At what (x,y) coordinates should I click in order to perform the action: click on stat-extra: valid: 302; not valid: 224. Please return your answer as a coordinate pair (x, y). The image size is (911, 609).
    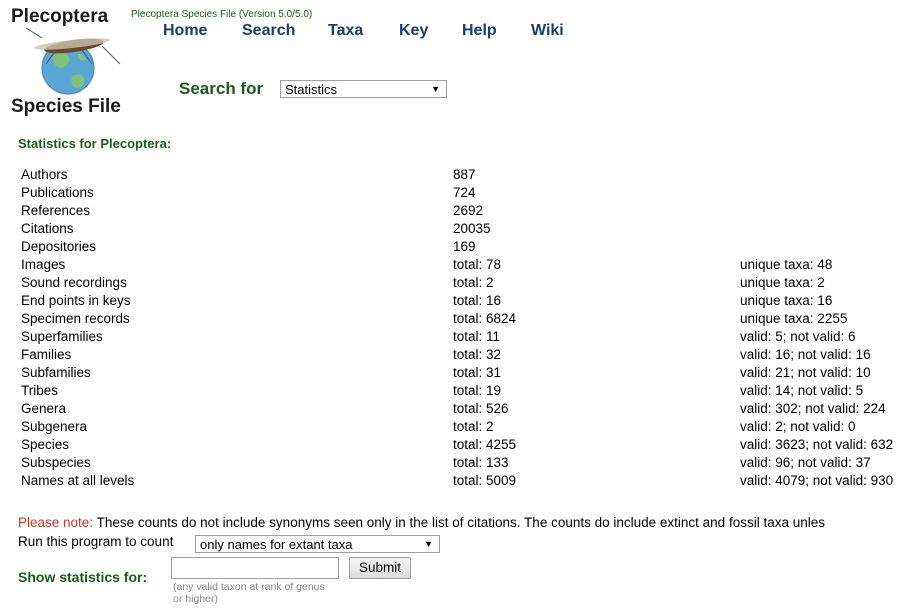
    Looking at the image, I should click on (813, 408).